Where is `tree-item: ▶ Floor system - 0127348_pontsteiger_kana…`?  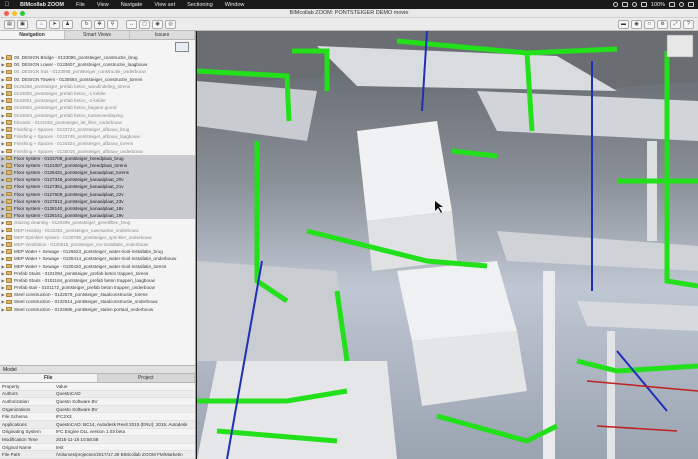
tree-item: ▶ Floor system - 0127348_pontsteiger_kana… is located at coordinates (97, 180).